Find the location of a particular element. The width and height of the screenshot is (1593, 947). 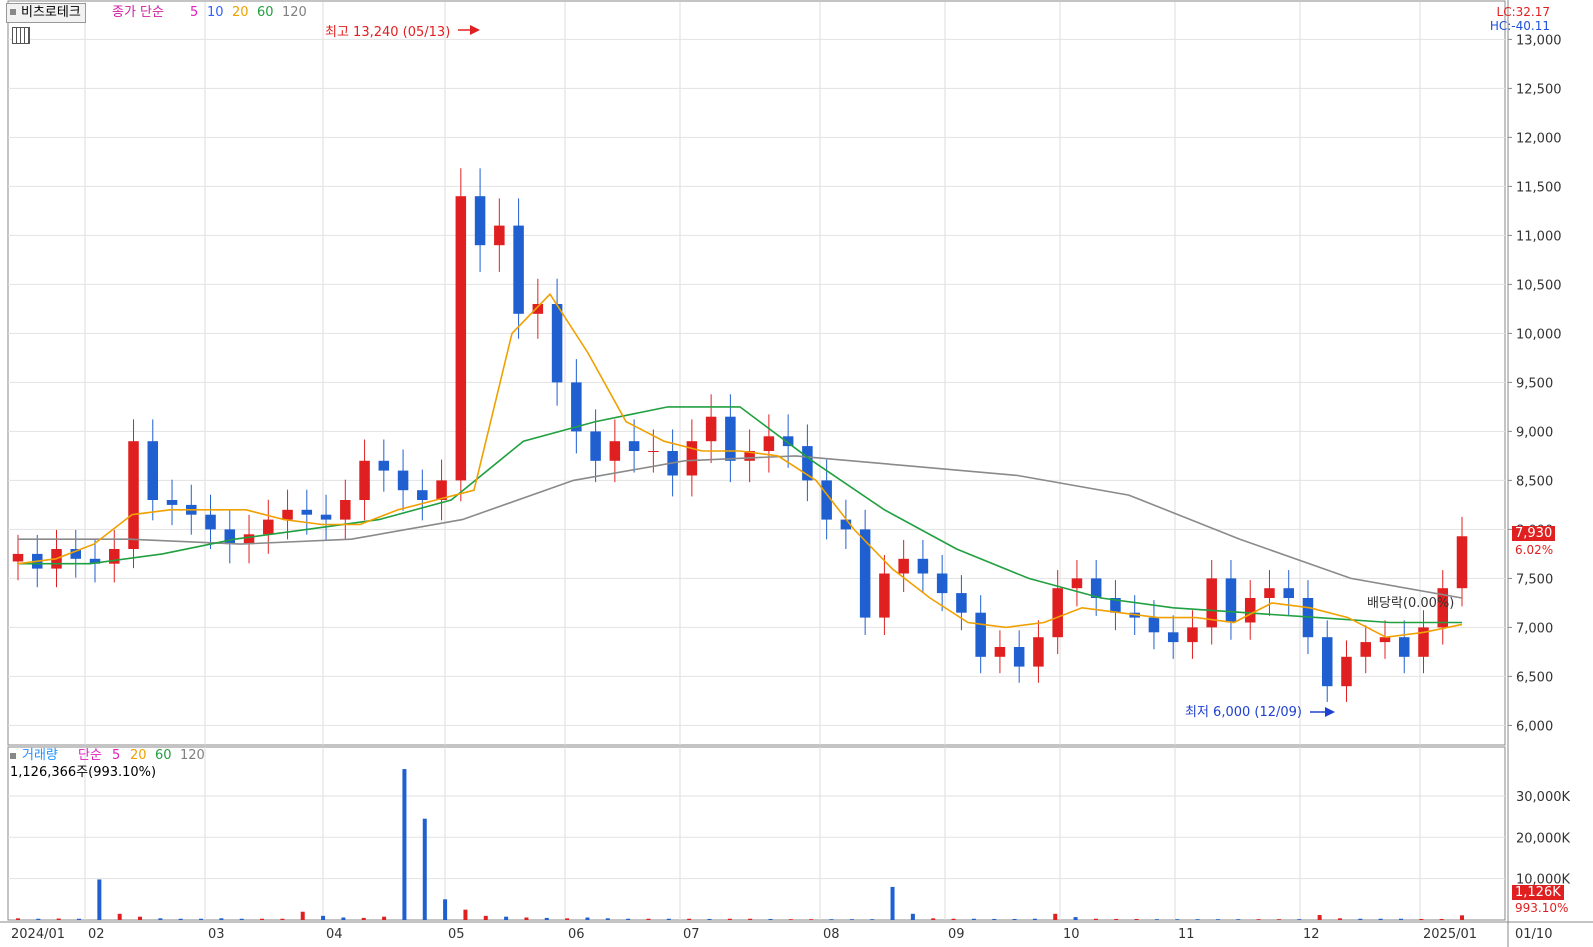

x-tick-label: 08 is located at coordinates (831, 934).